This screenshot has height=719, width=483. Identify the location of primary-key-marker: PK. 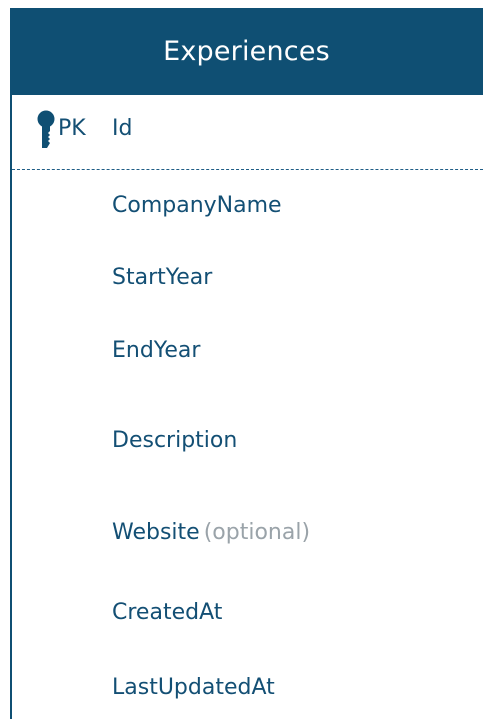
(72, 128).